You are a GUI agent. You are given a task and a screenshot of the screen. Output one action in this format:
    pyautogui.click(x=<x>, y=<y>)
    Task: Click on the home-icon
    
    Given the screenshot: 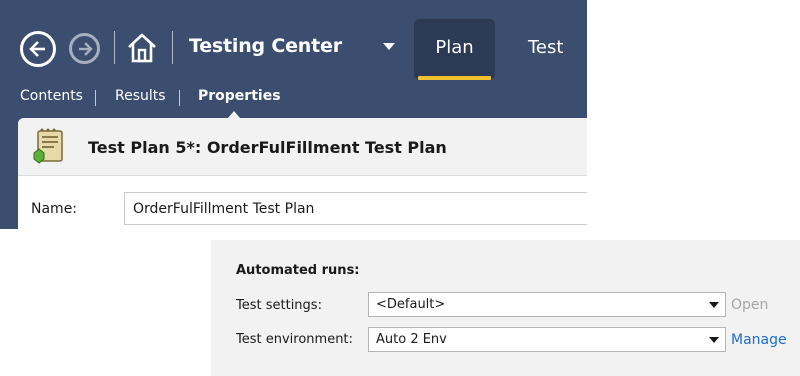 What is the action you would take?
    pyautogui.click(x=142, y=48)
    